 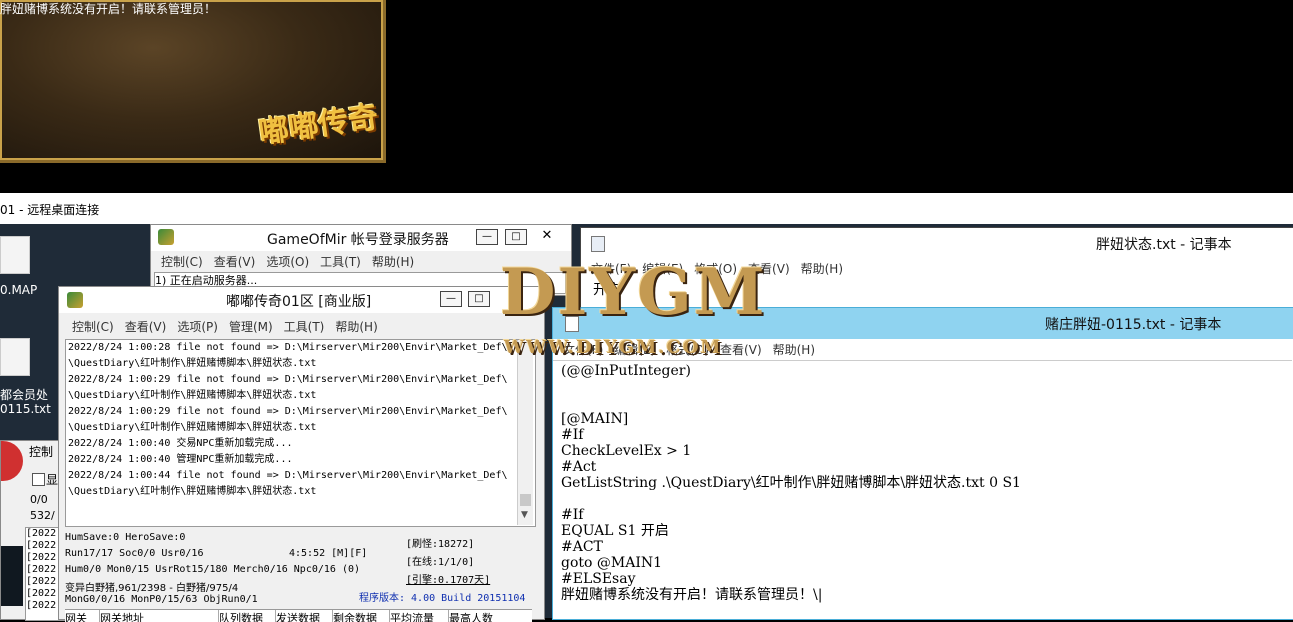 What do you see at coordinates (12, 461) in the screenshot?
I see `app-red-icon` at bounding box center [12, 461].